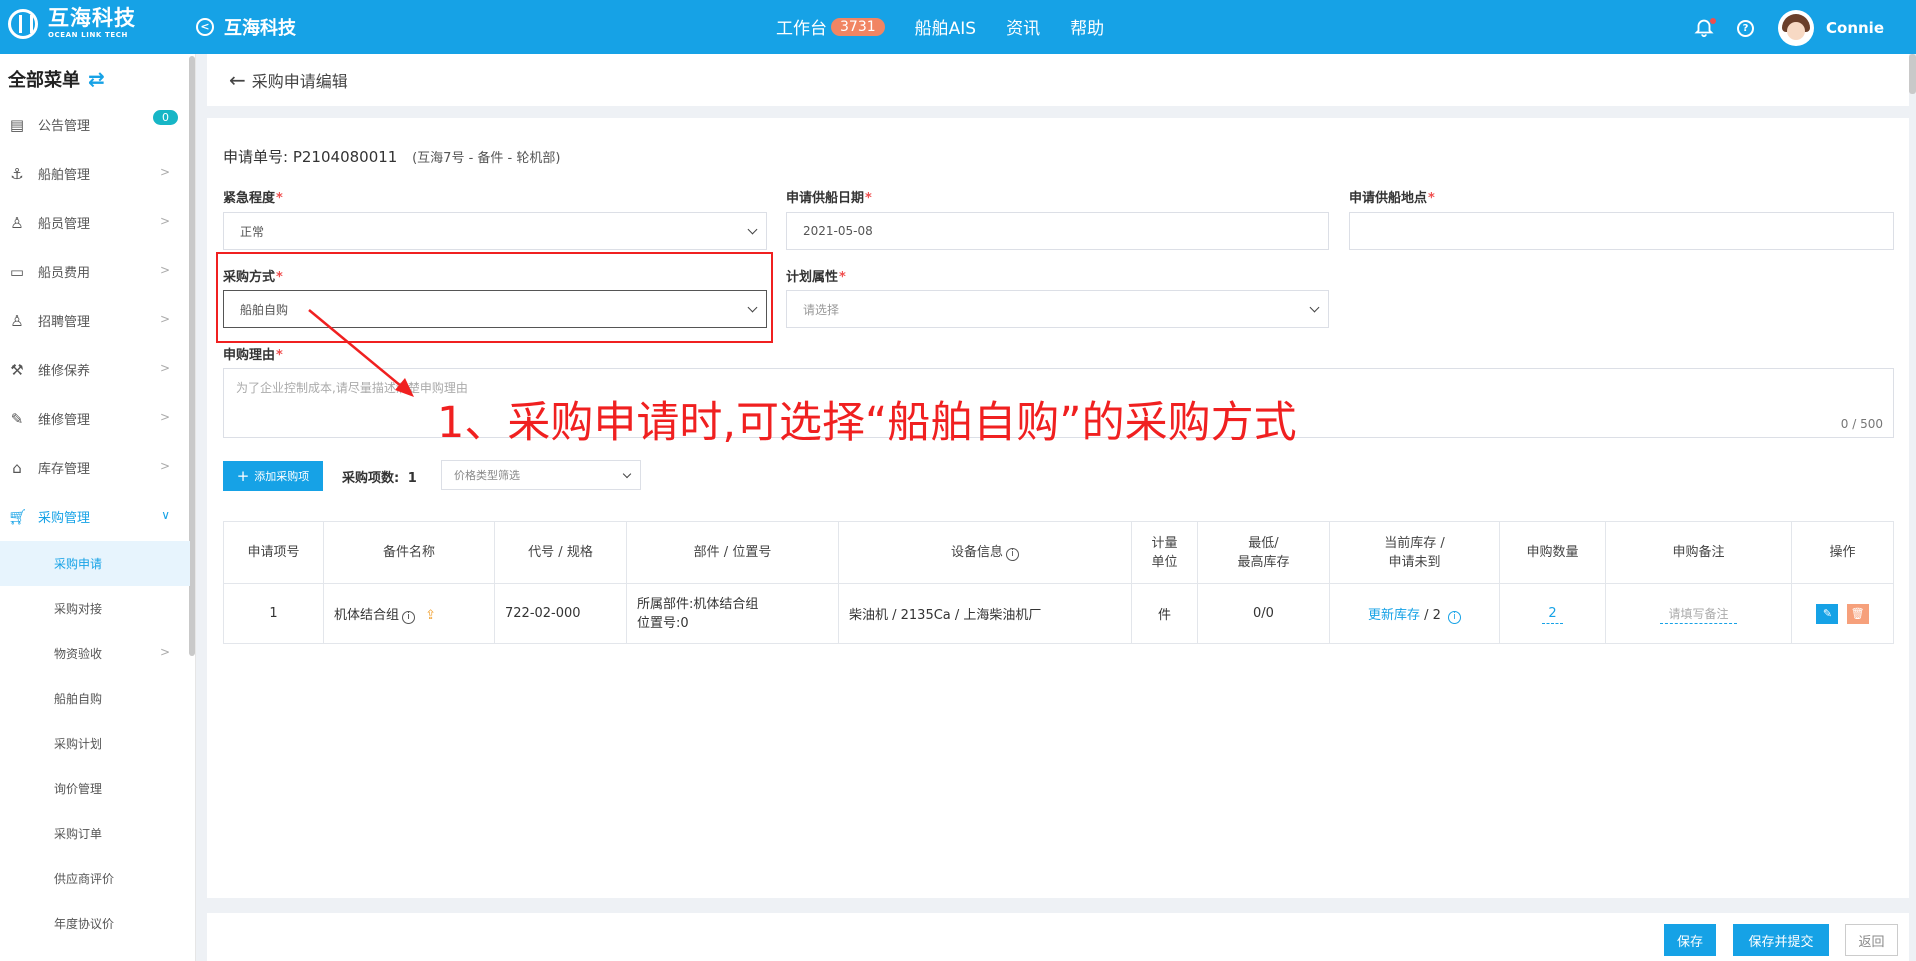 The width and height of the screenshot is (1916, 961). I want to click on user-icon: ♙, so click(17, 222).